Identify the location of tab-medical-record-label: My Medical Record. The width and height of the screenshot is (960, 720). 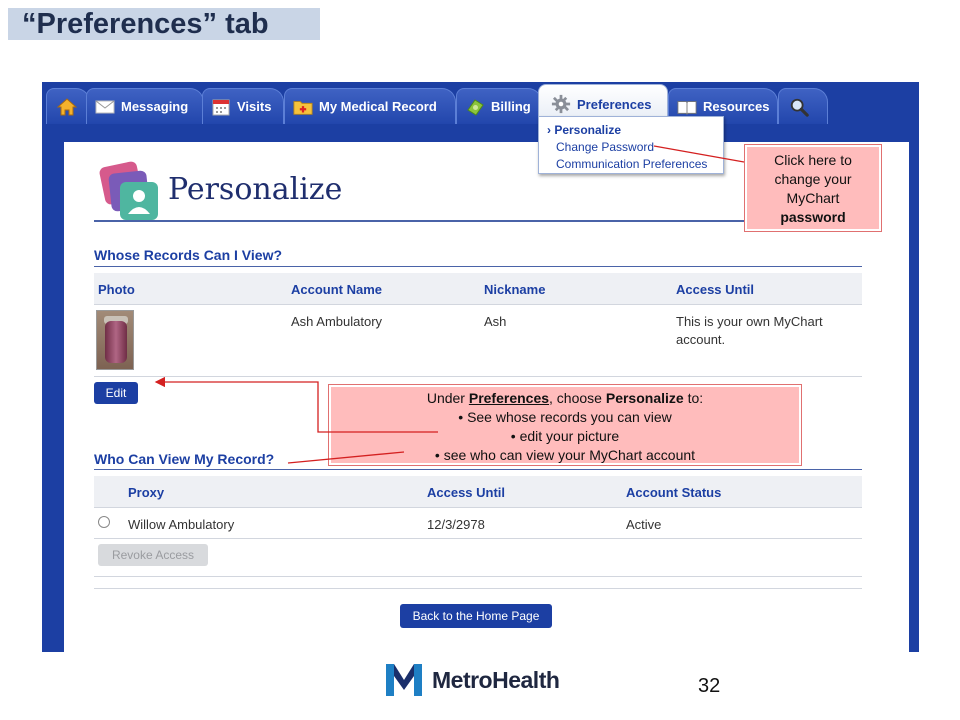
(378, 106).